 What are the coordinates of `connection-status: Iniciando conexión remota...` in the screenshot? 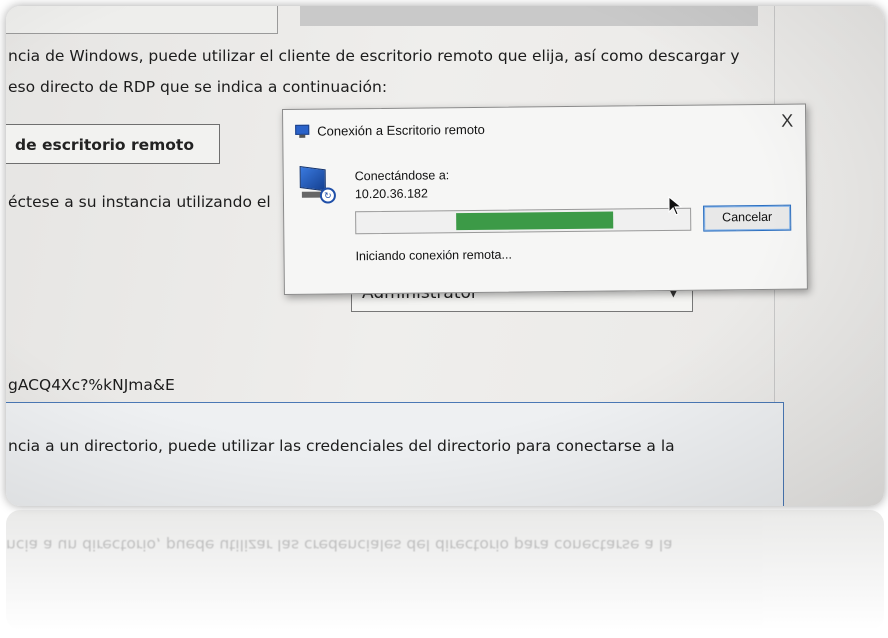 It's located at (433, 255).